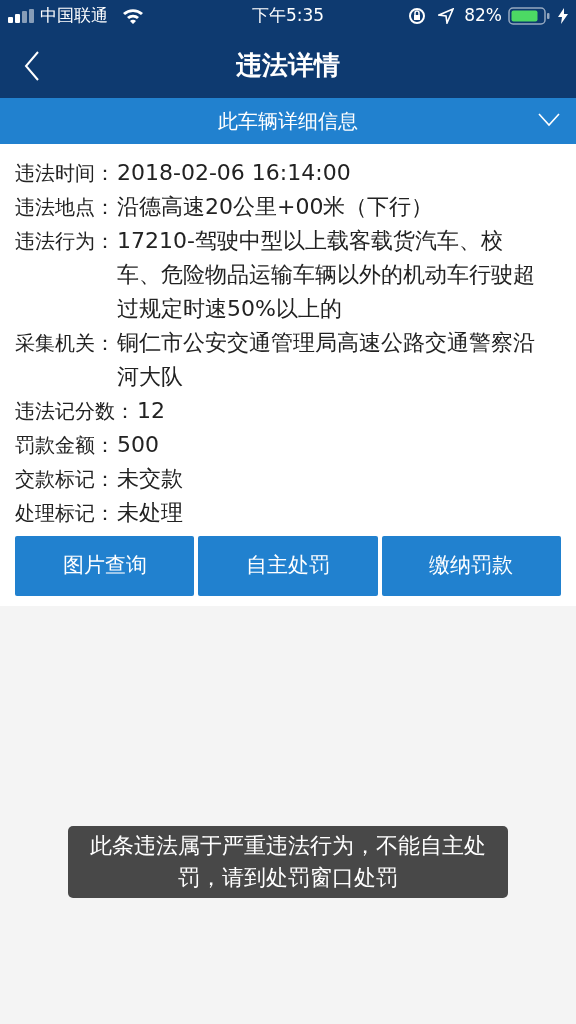  What do you see at coordinates (75, 411) in the screenshot?
I see `field-label: 违法记分数：` at bounding box center [75, 411].